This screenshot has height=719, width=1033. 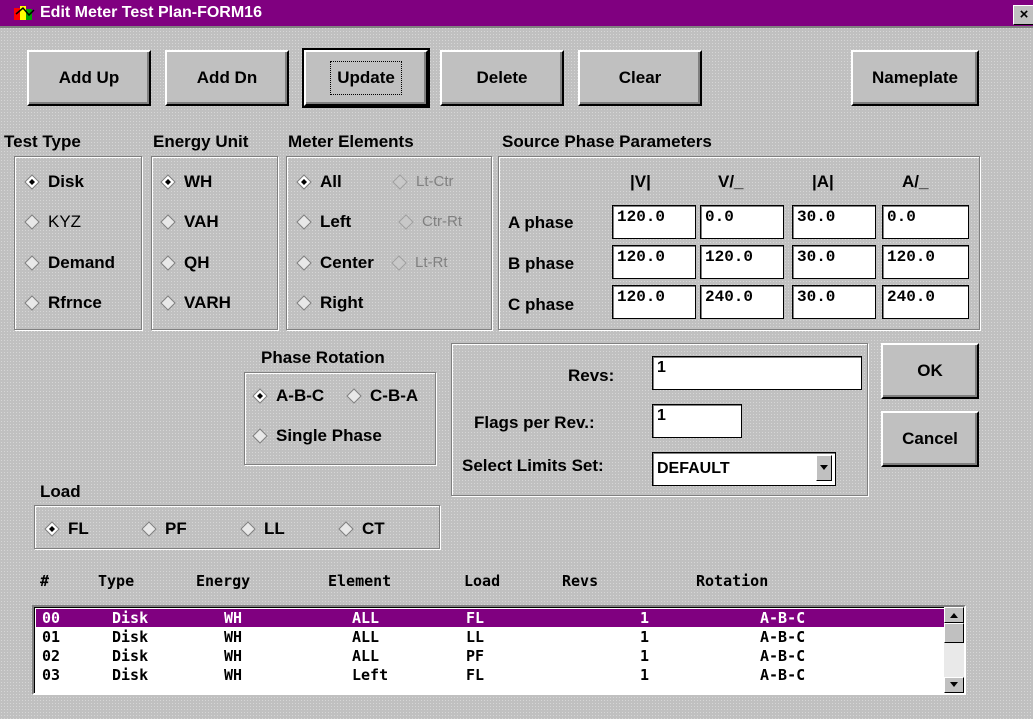 I want to click on a-phase-v-mag-field: 120.0, so click(x=654, y=222).